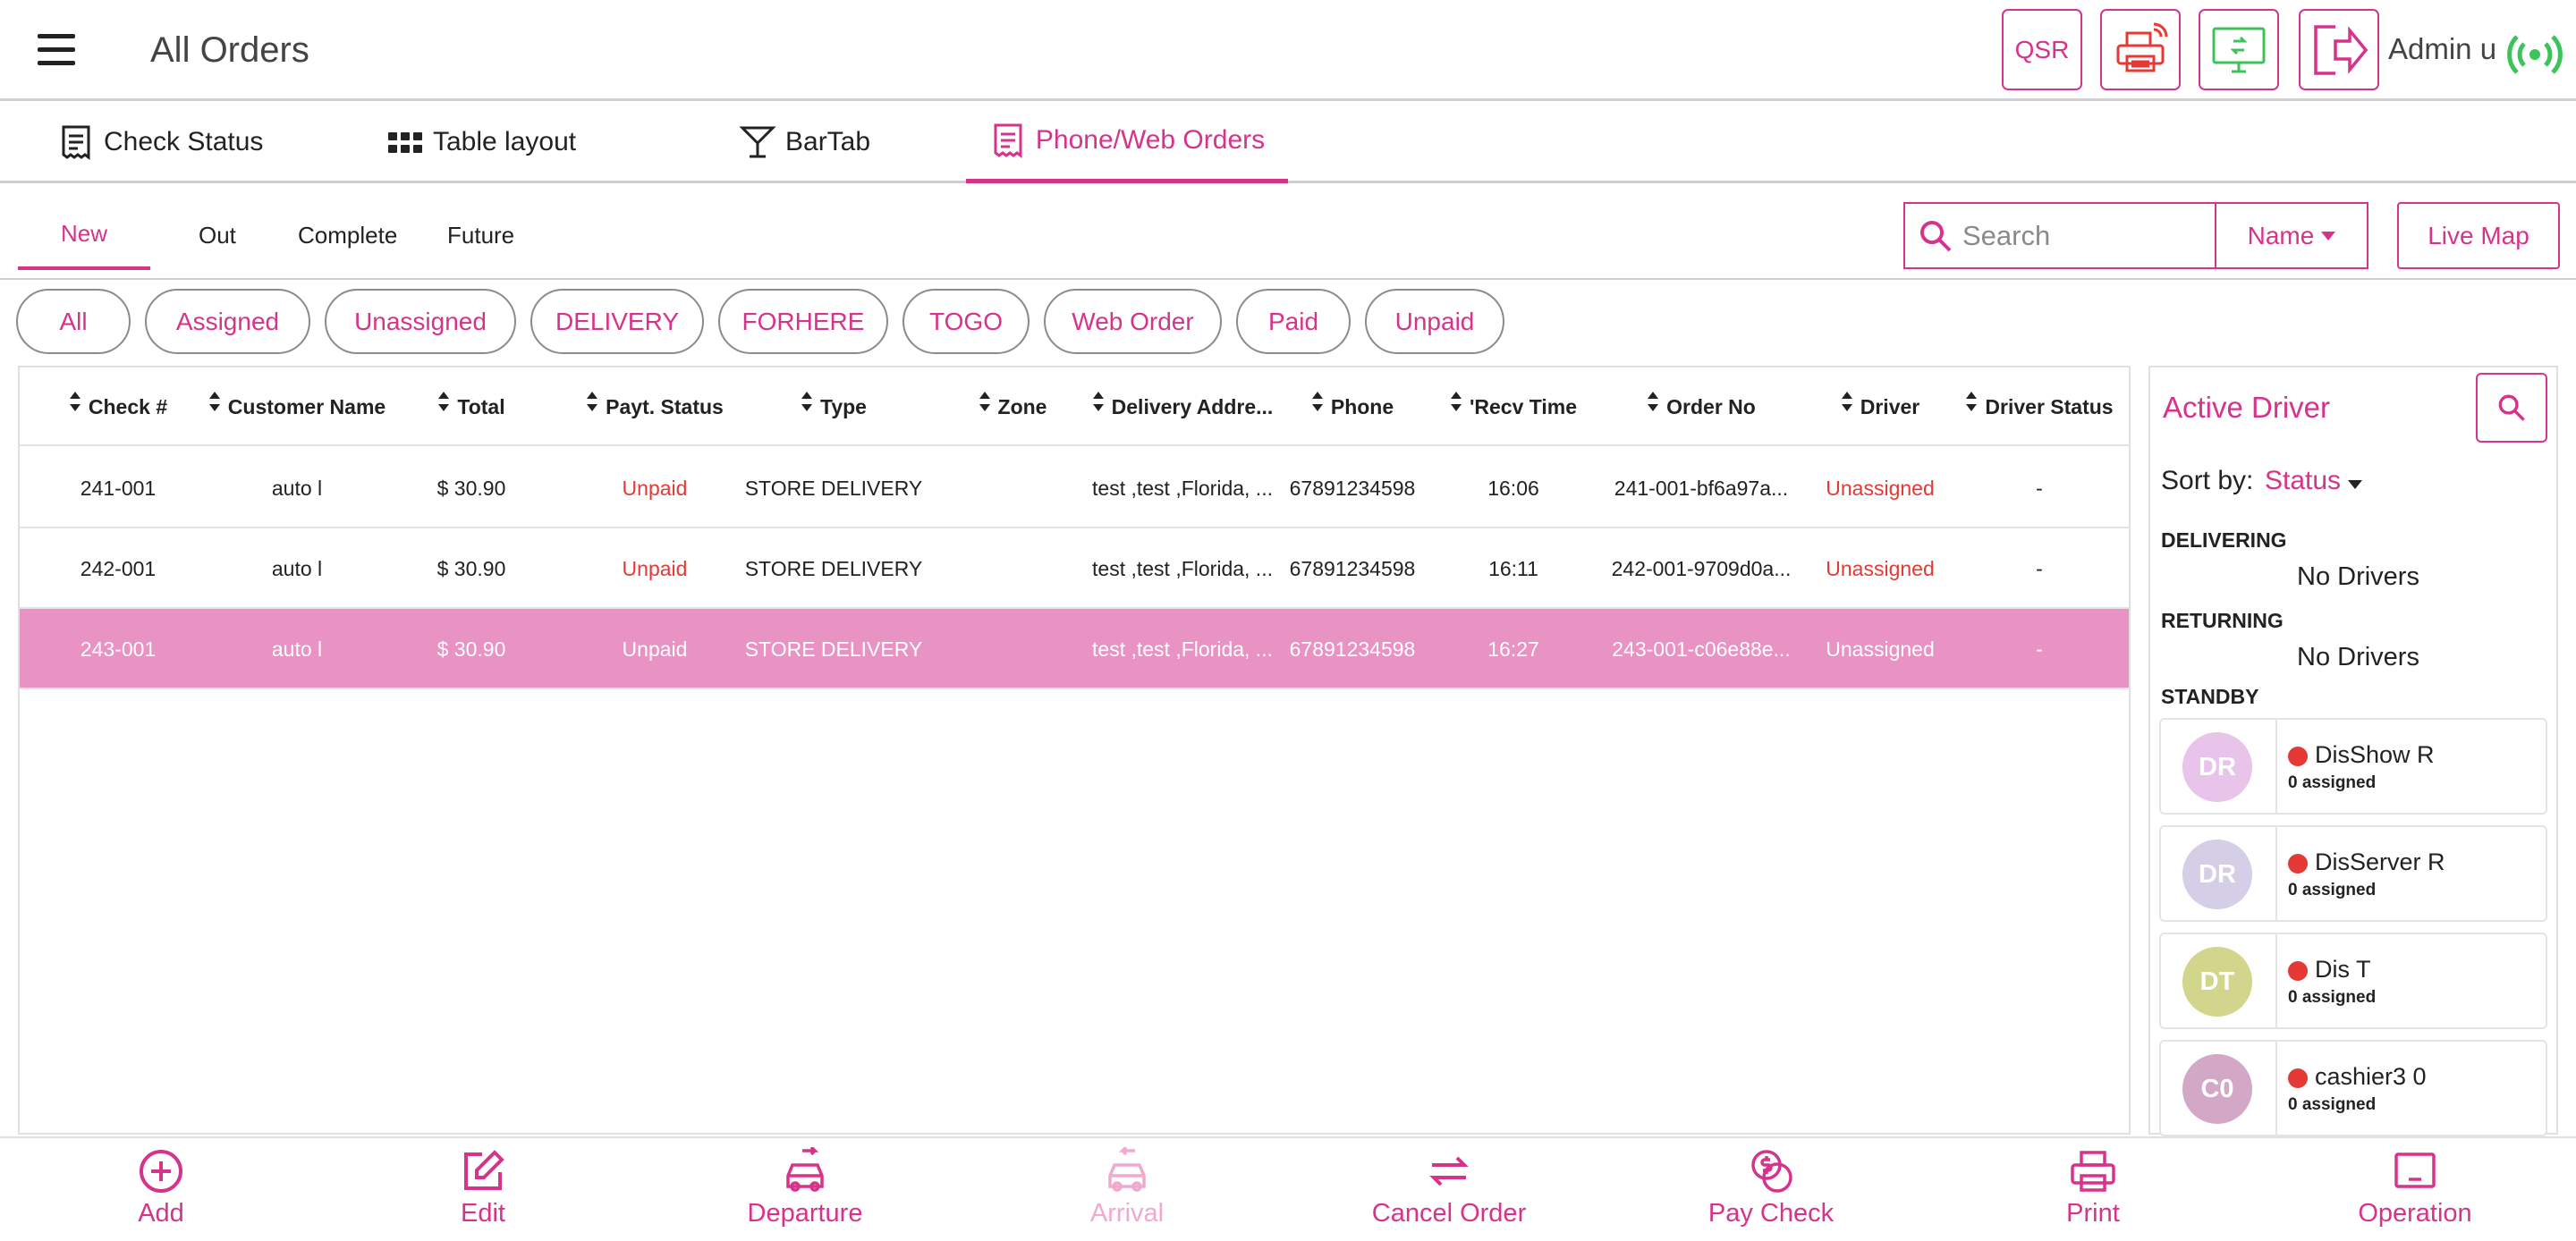  I want to click on subtab-complete: Complete, so click(347, 256).